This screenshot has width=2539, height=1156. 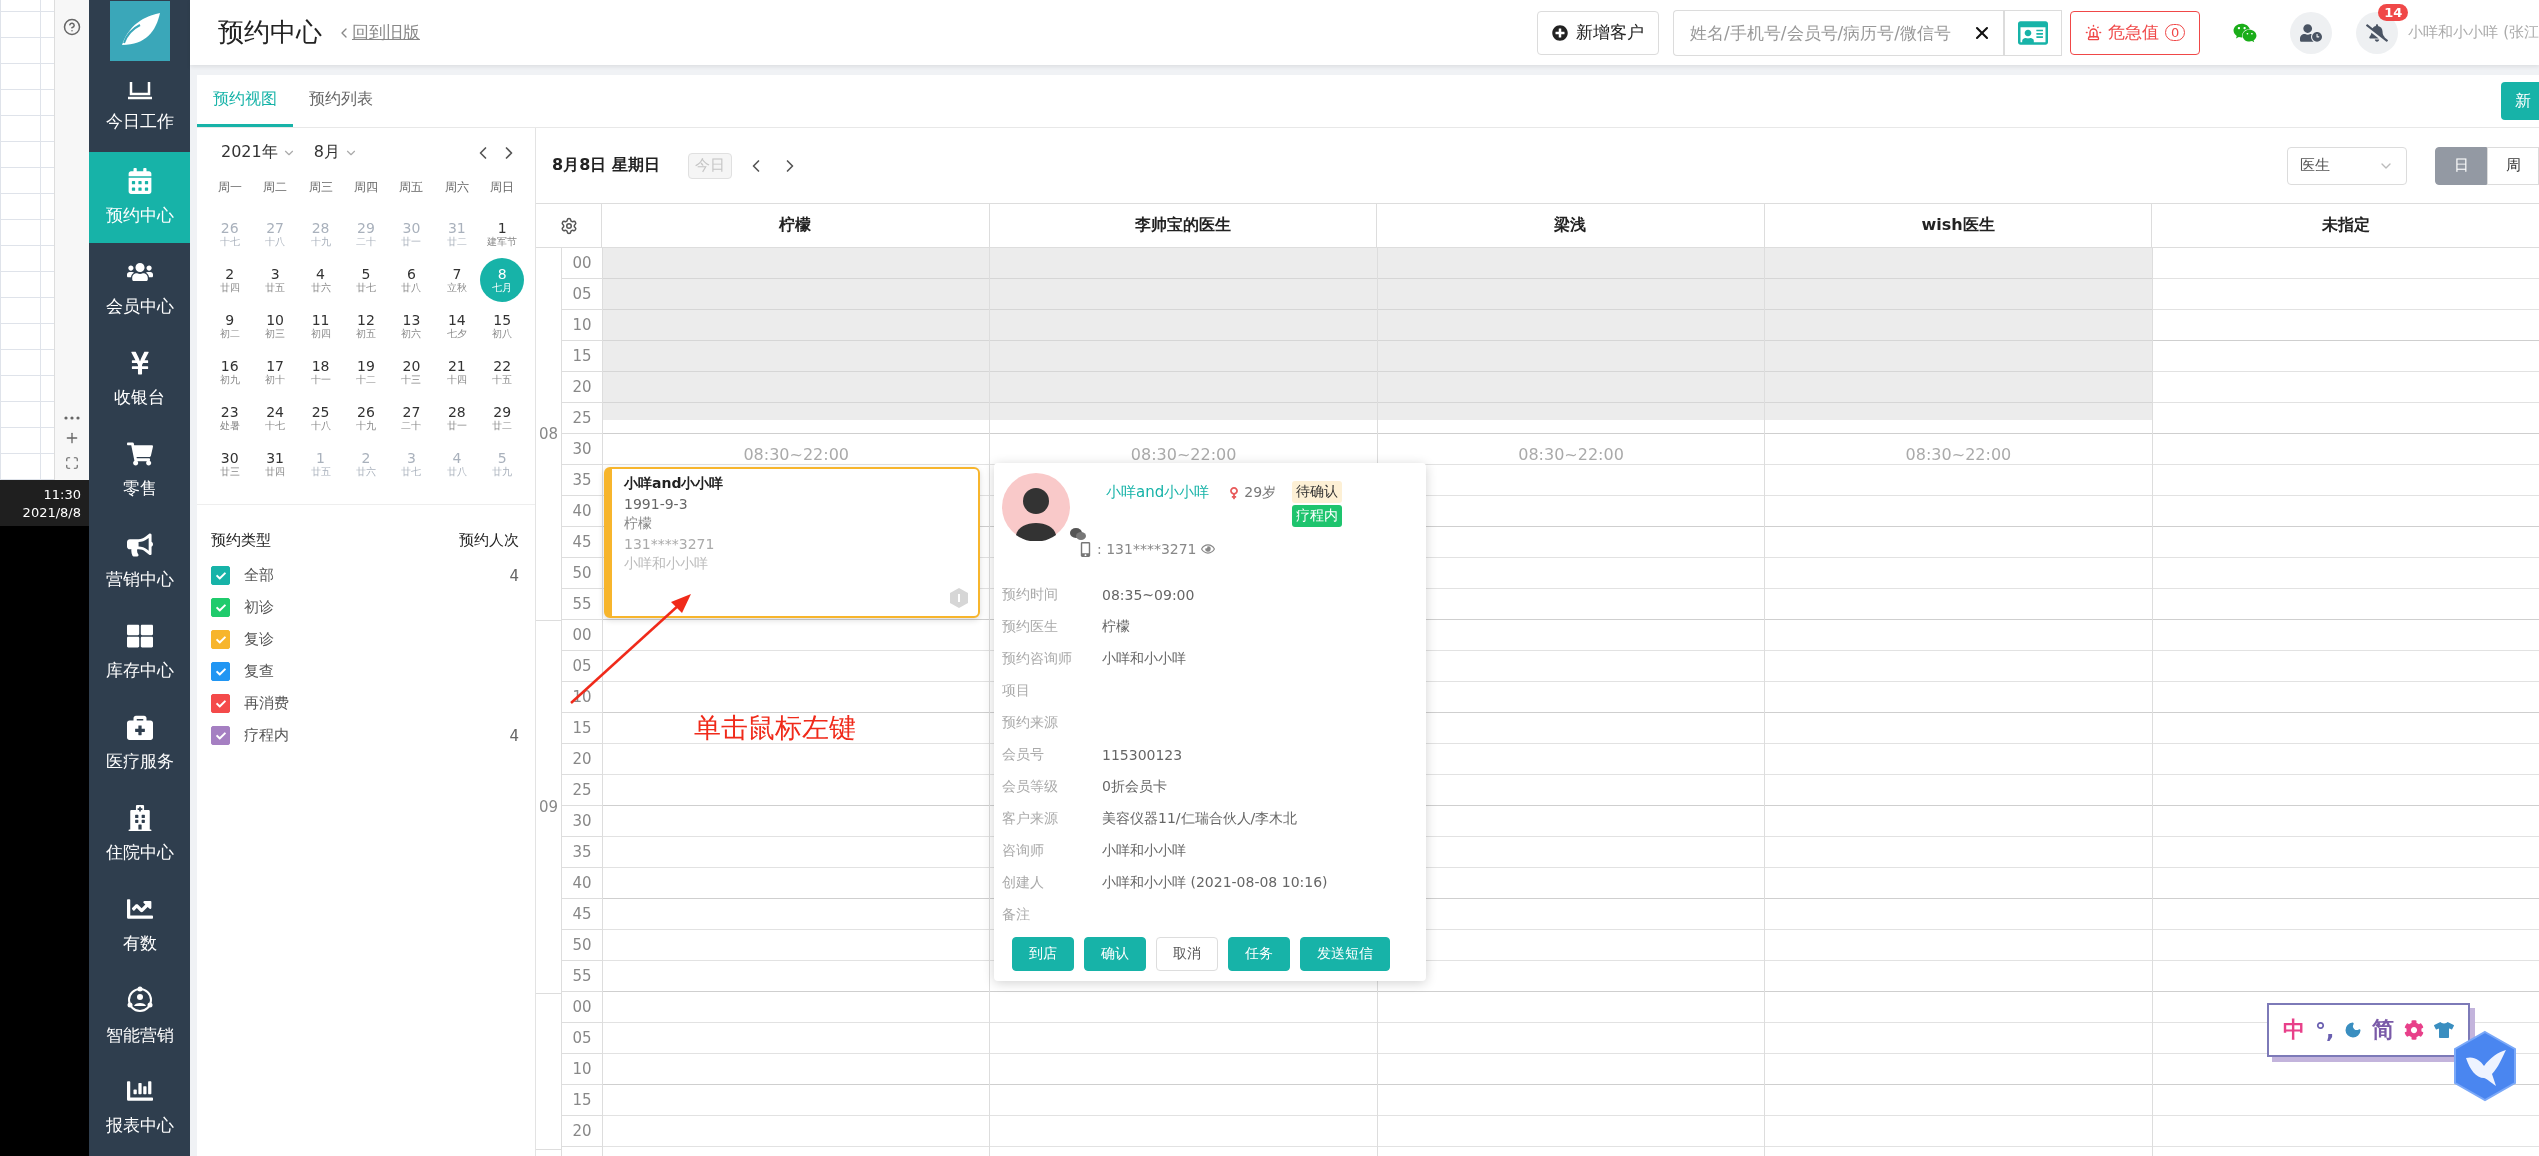 What do you see at coordinates (229, 326) in the screenshot?
I see `calendar-day: 9 初二` at bounding box center [229, 326].